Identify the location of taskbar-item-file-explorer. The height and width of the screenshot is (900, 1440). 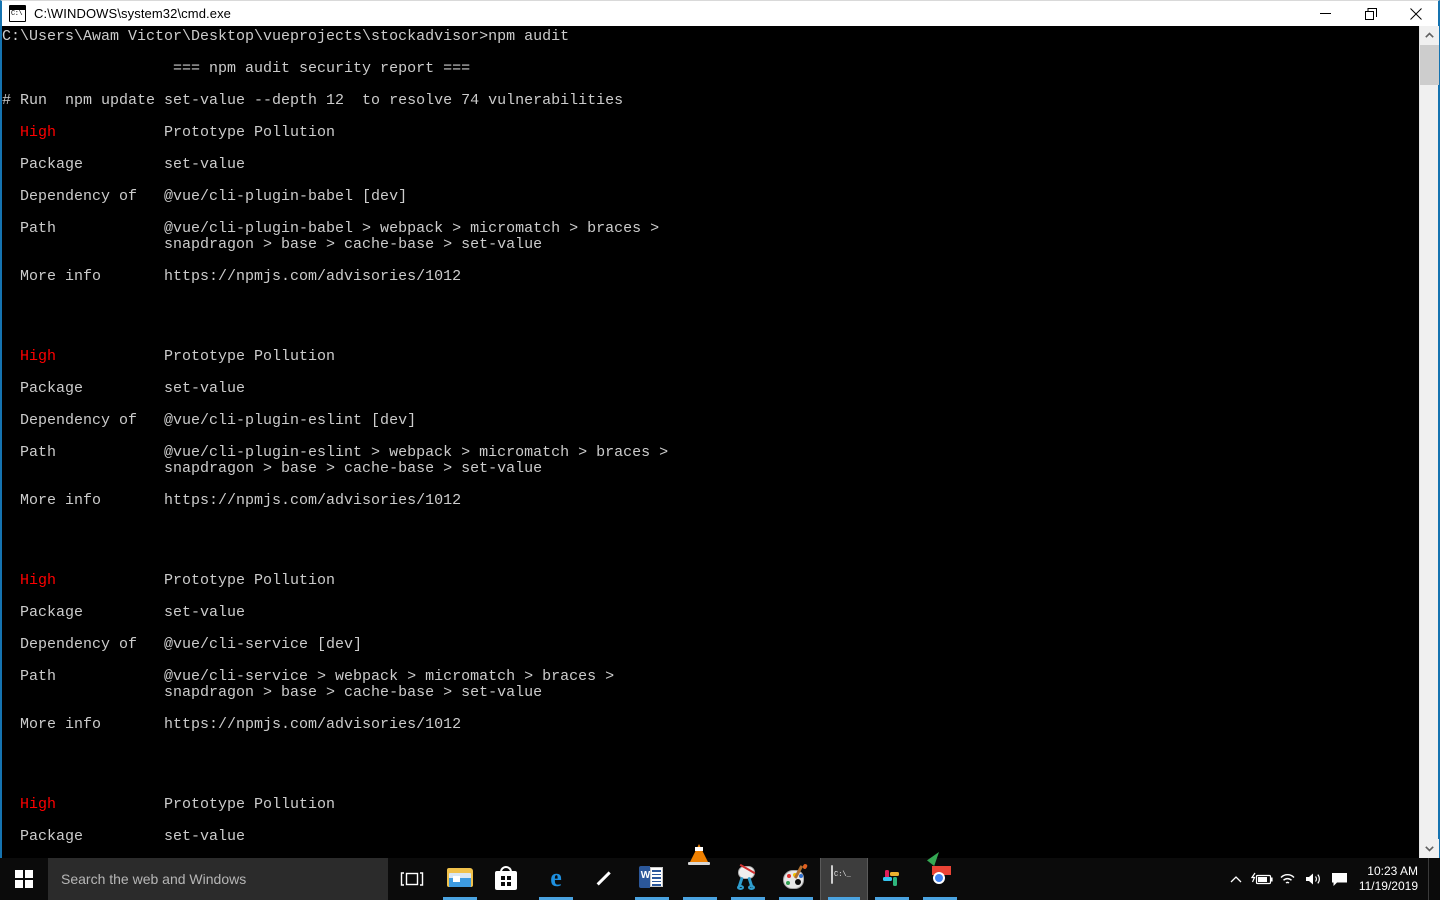
(460, 879).